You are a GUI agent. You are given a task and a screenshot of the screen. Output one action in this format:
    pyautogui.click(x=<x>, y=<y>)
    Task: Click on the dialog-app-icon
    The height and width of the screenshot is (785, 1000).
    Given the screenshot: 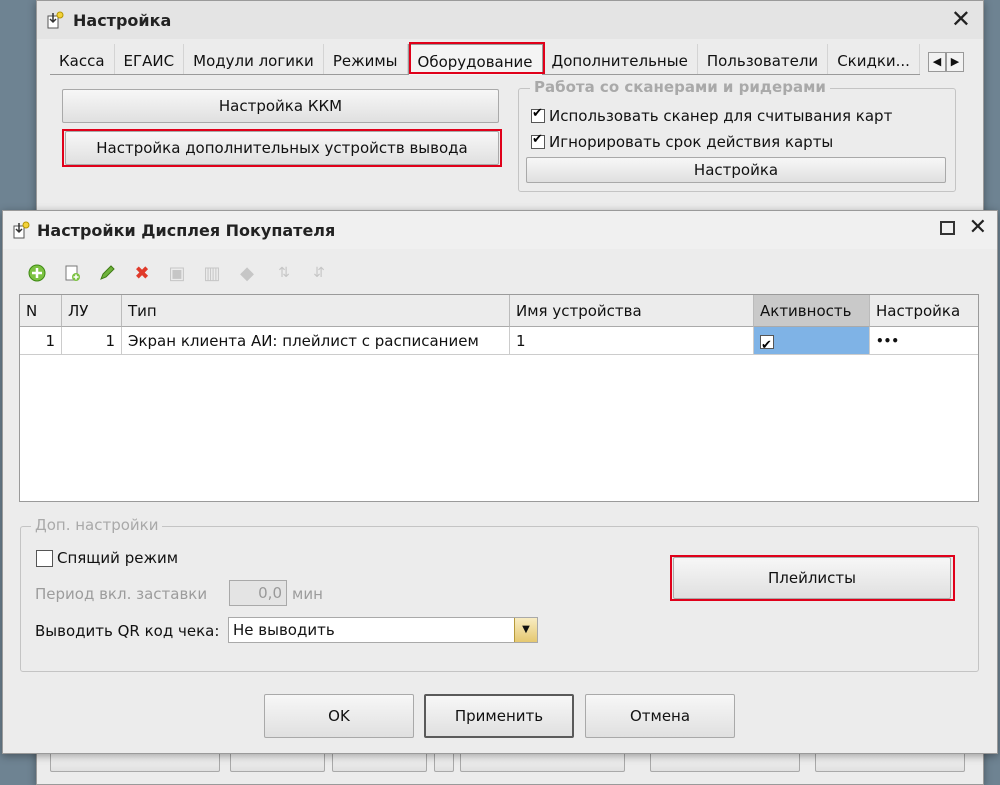 What is the action you would take?
    pyautogui.click(x=21, y=230)
    